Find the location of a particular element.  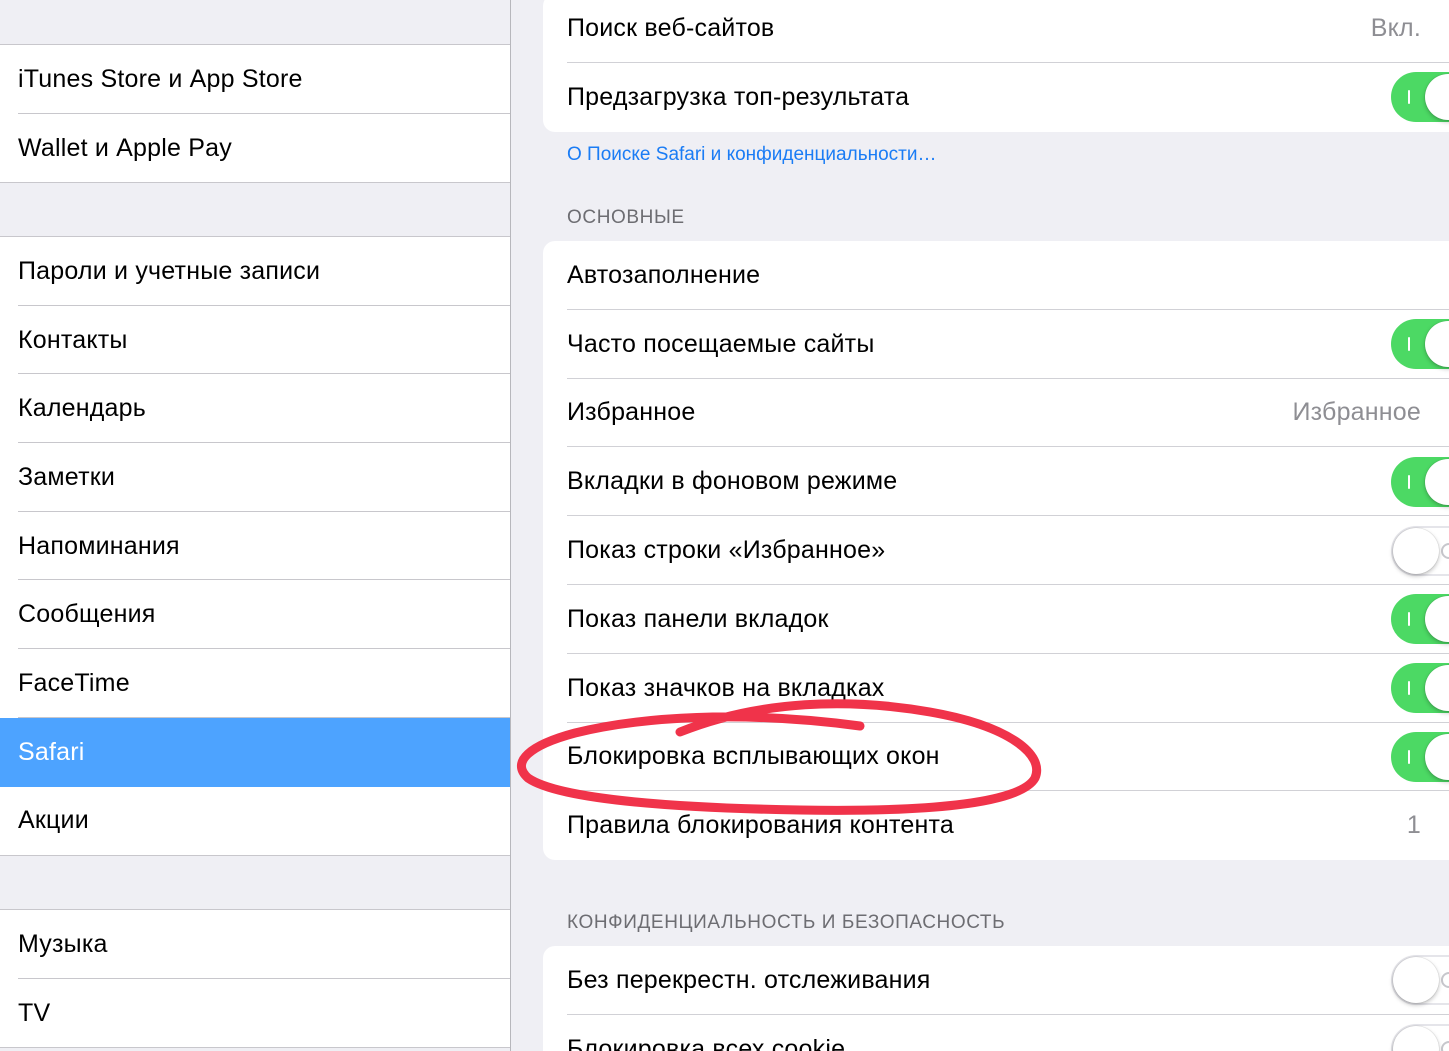

row-preload-top-hit: Предзагрузка топ-результата is located at coordinates (996, 97).